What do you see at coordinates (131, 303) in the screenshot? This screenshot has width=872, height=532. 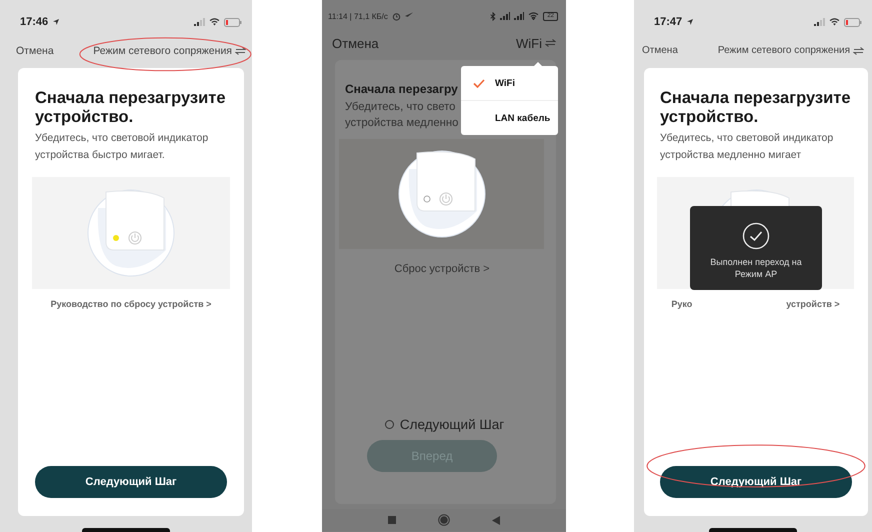 I see `reset-guide-link: Руководство по сбросу устройств >` at bounding box center [131, 303].